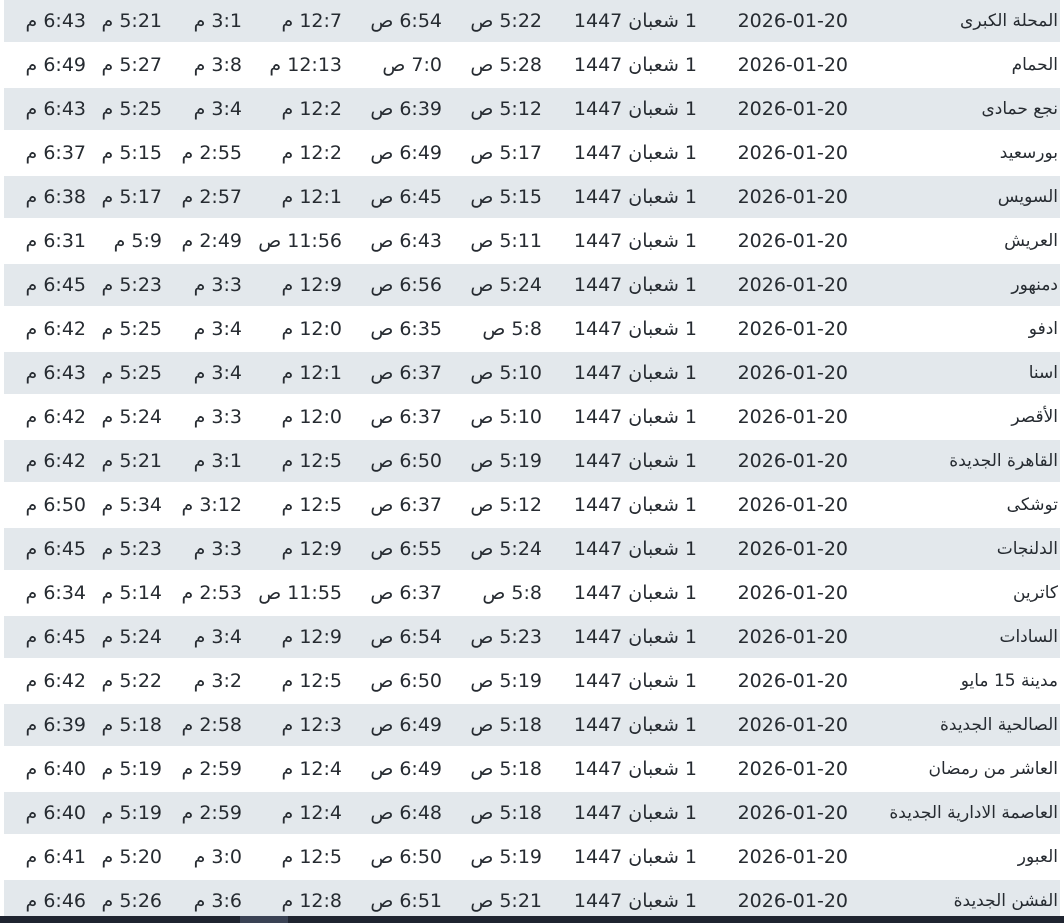 Image resolution: width=1064 pixels, height=923 pixels. Describe the element at coordinates (55, 65) in the screenshot. I see `isha-time-cell: 6:49 م` at that location.